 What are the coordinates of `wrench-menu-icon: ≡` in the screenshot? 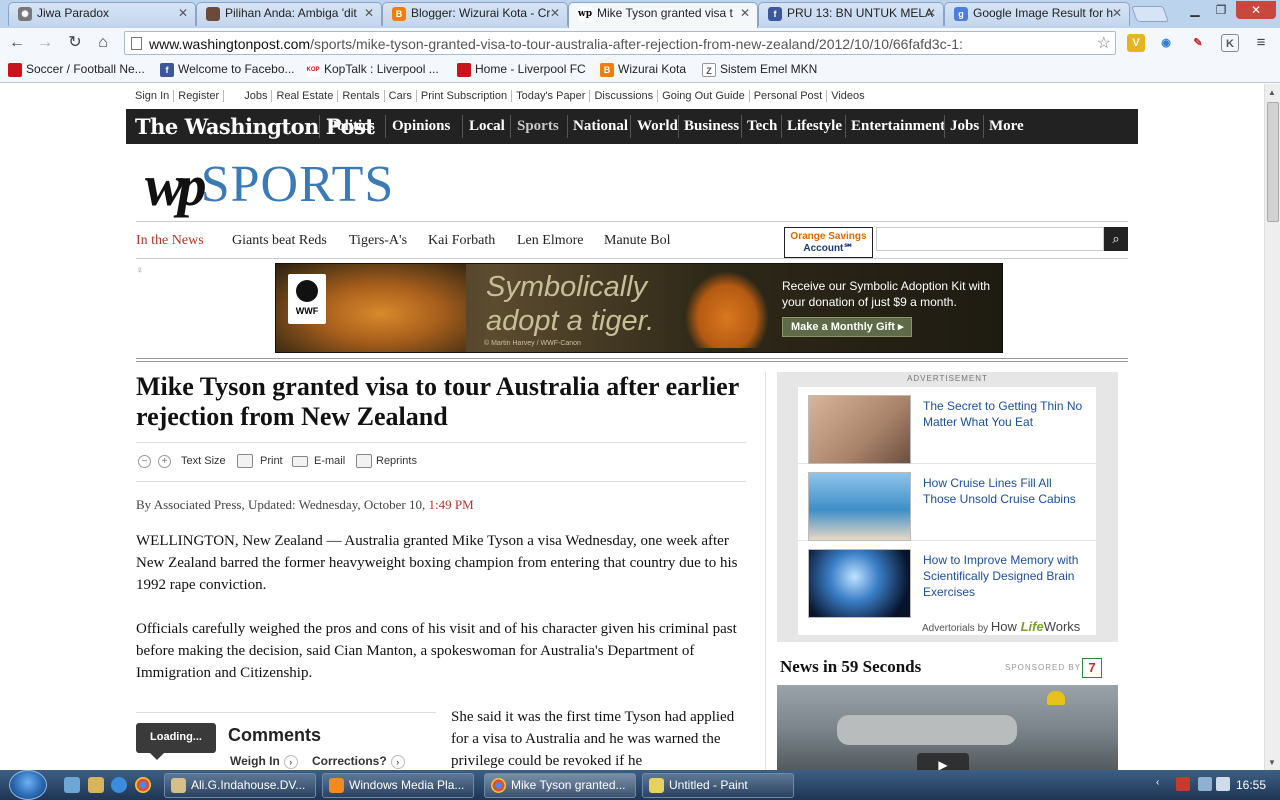 It's located at (1261, 43).